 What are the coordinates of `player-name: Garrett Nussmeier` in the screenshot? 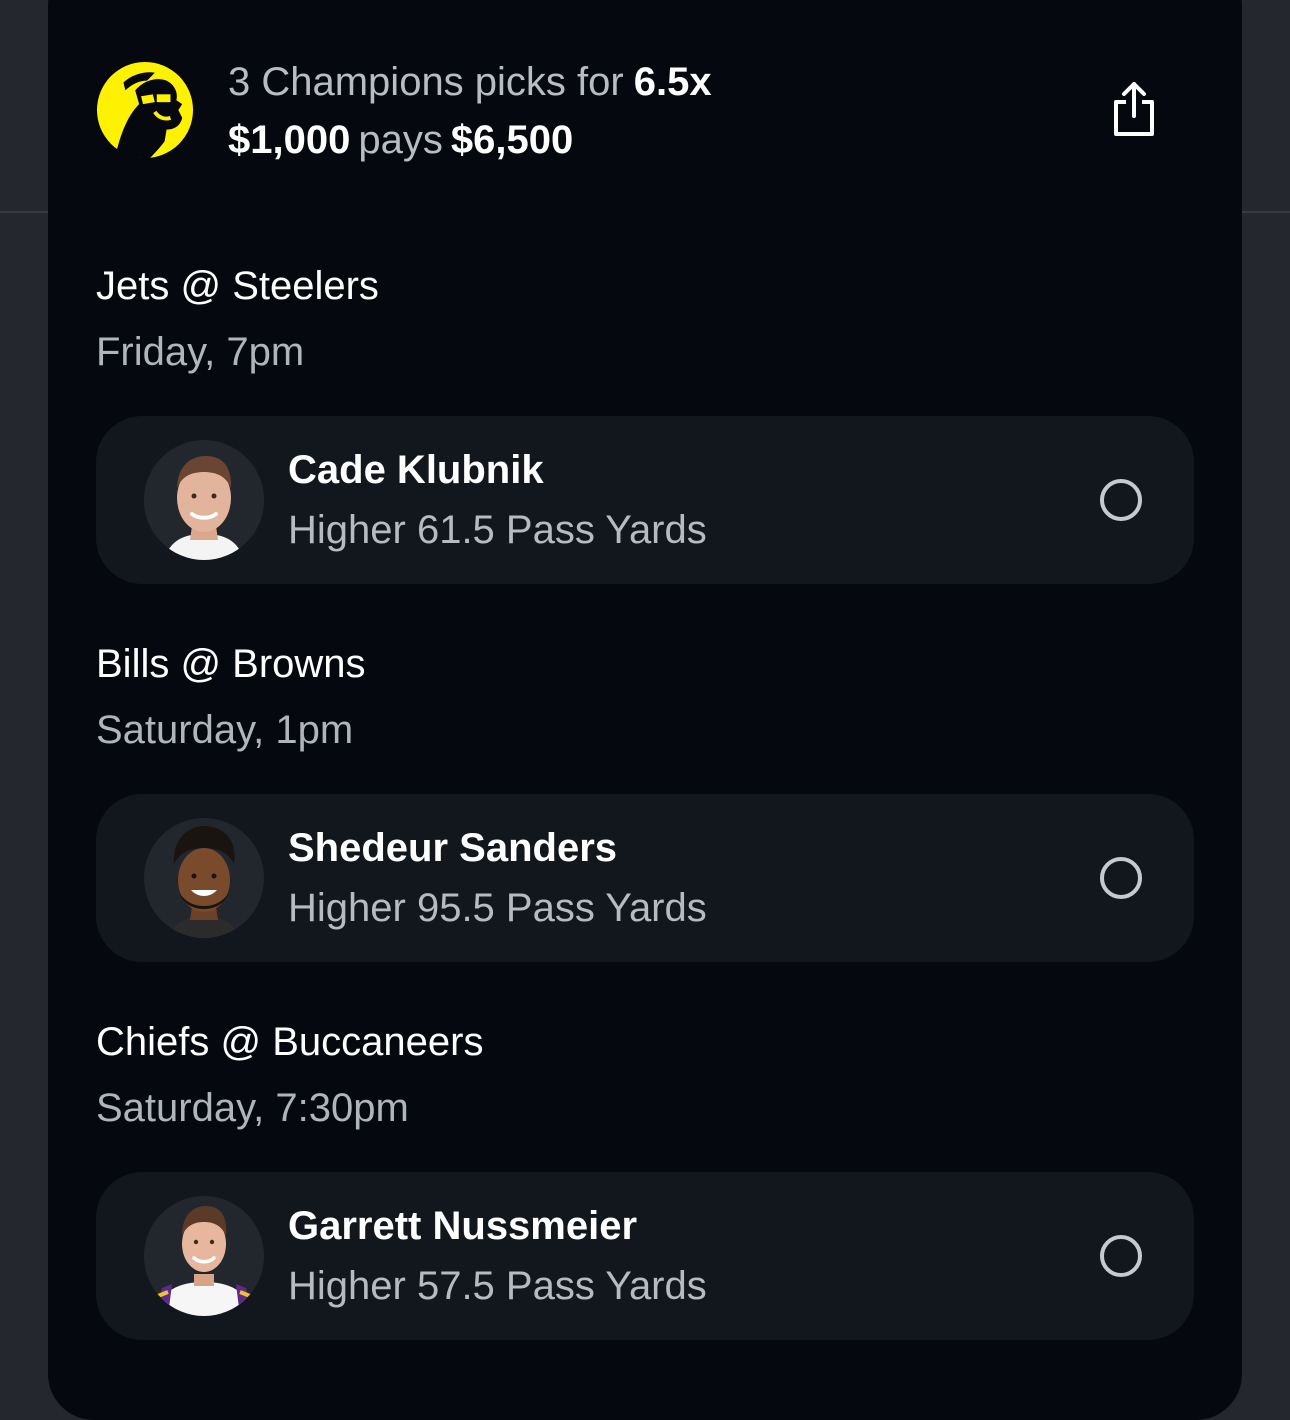 It's located at (463, 1226).